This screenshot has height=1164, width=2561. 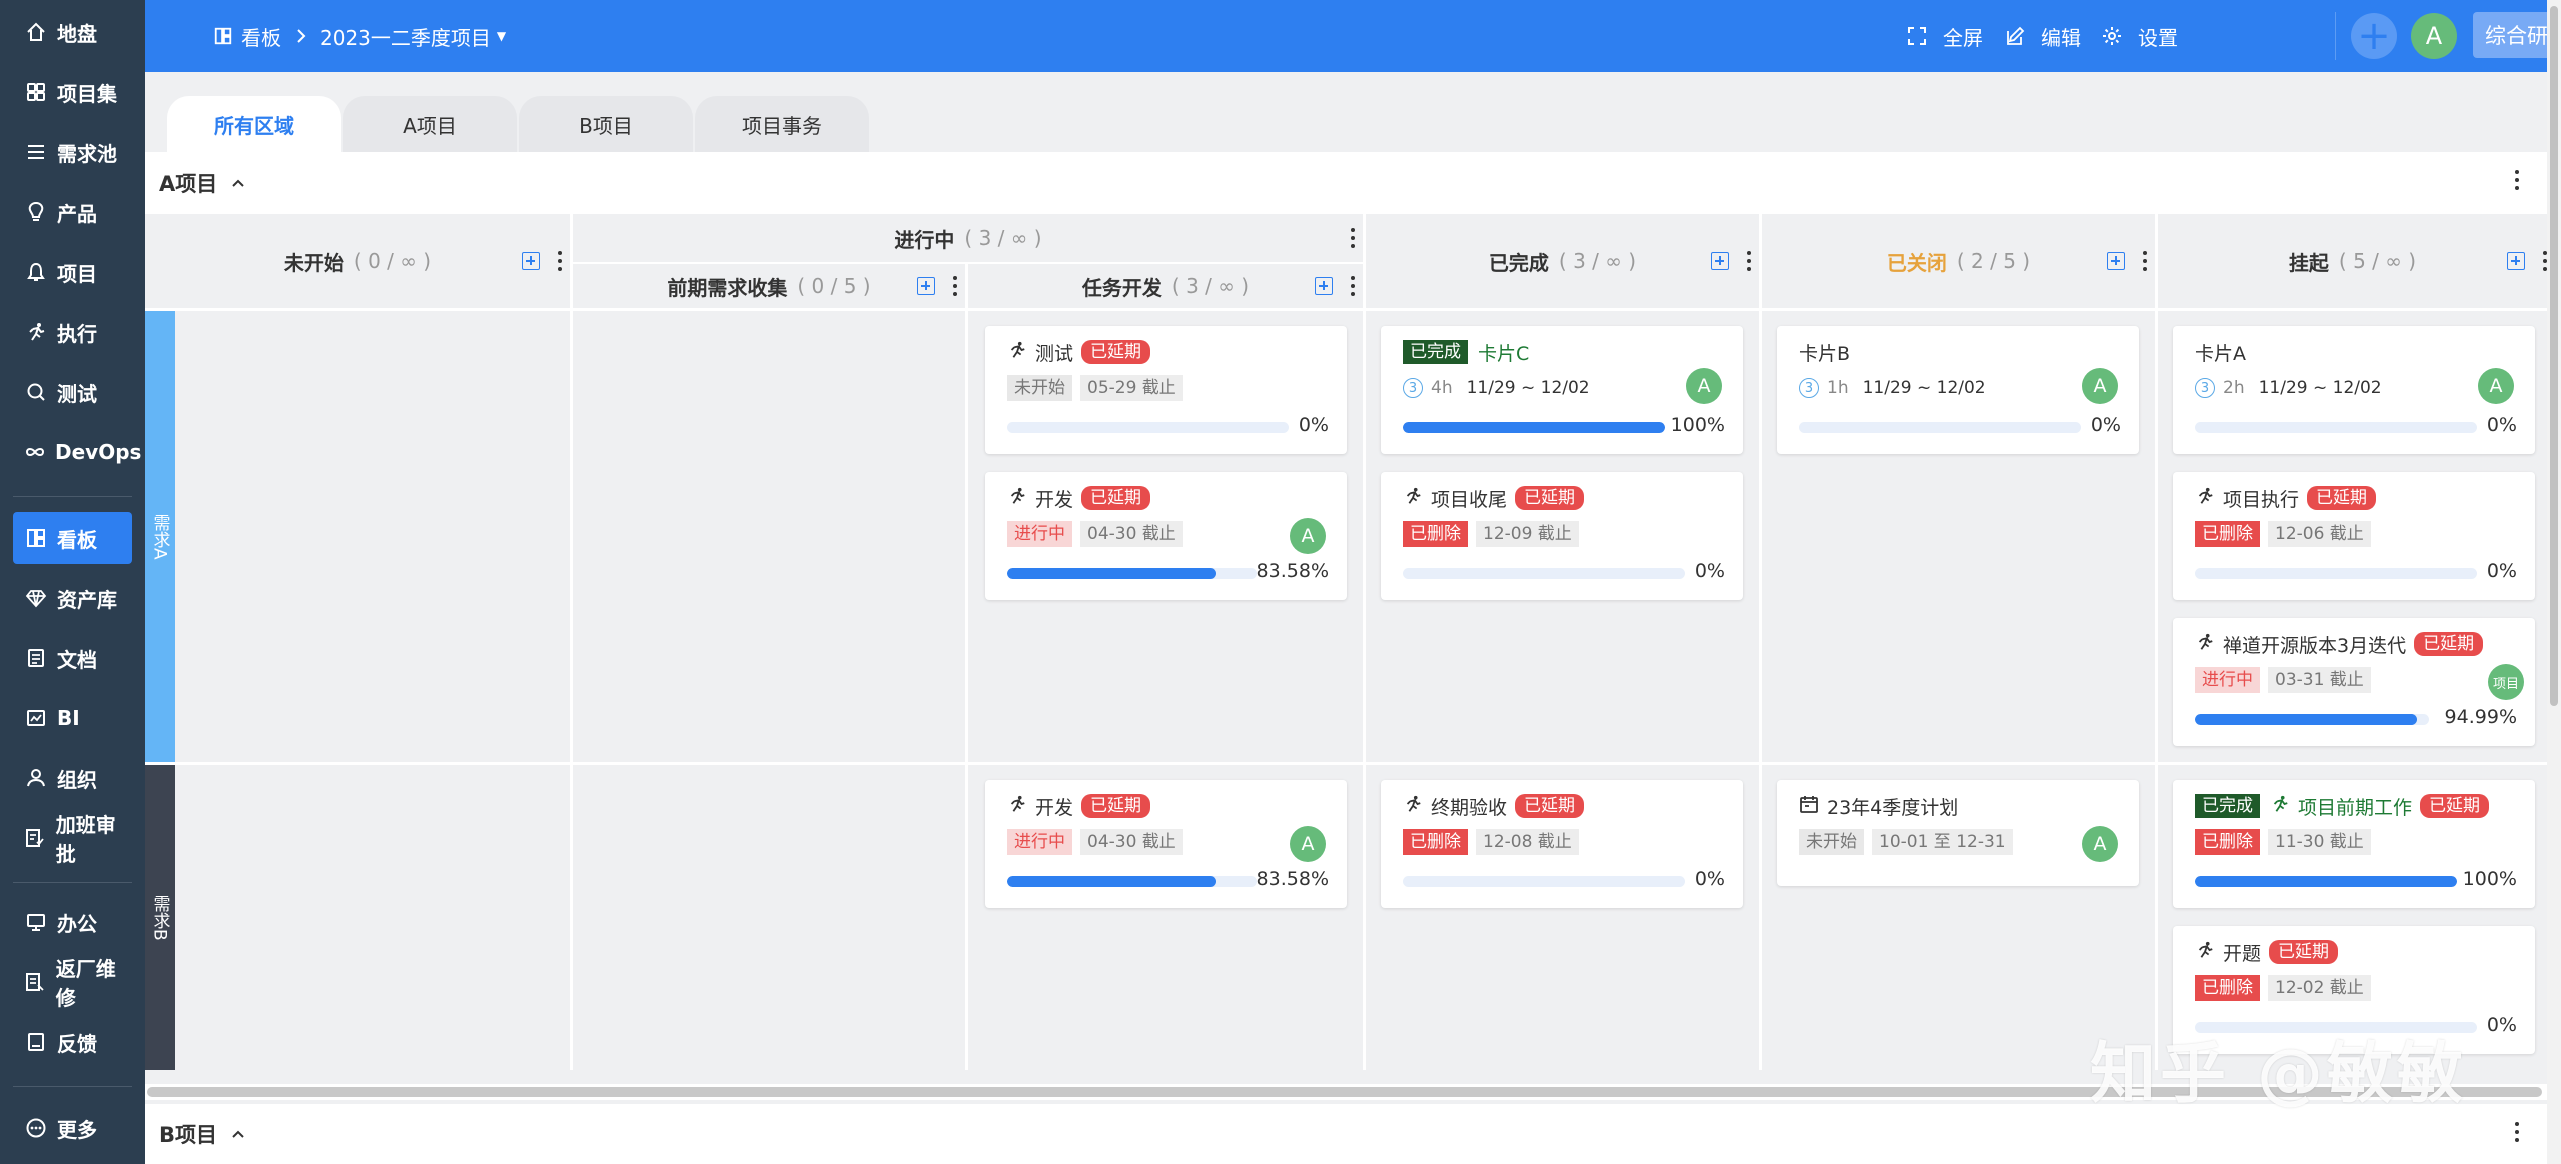 What do you see at coordinates (2354, 536) in the screenshot?
I see `kanban-card: 项目执行 已延期 已删除 12-06 截止 0%` at bounding box center [2354, 536].